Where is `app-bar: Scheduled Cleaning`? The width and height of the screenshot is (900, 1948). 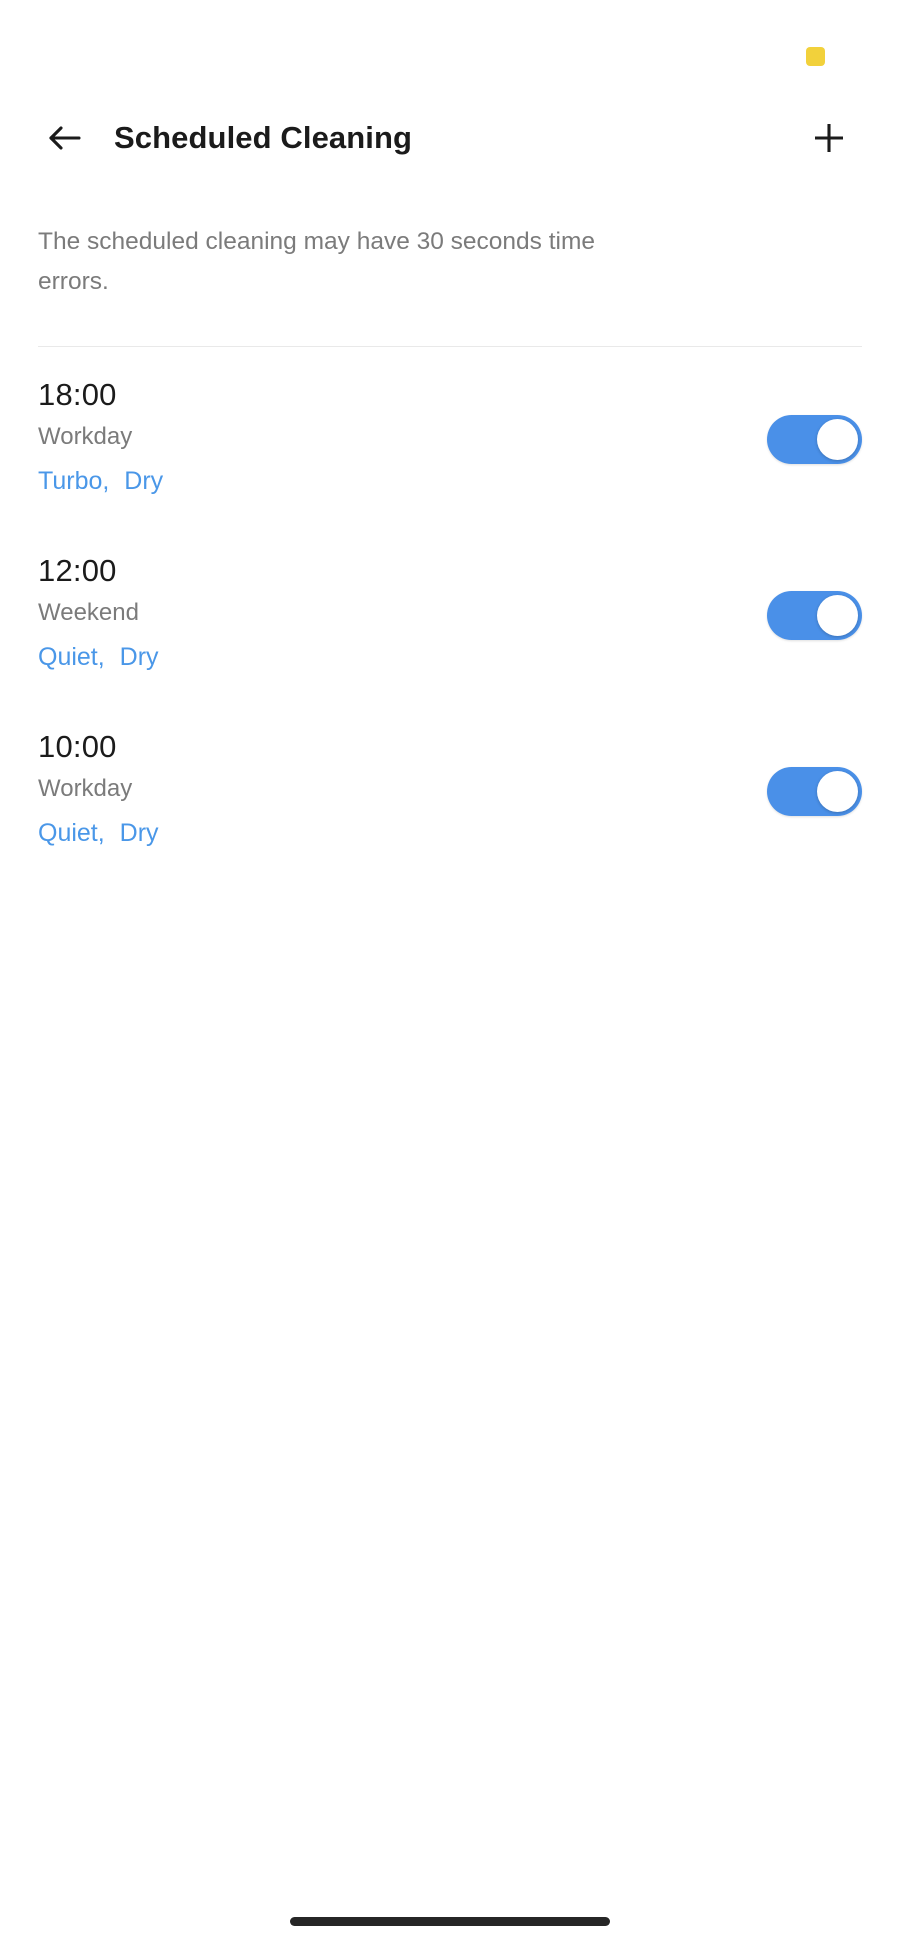
app-bar: Scheduled Cleaning is located at coordinates (450, 138).